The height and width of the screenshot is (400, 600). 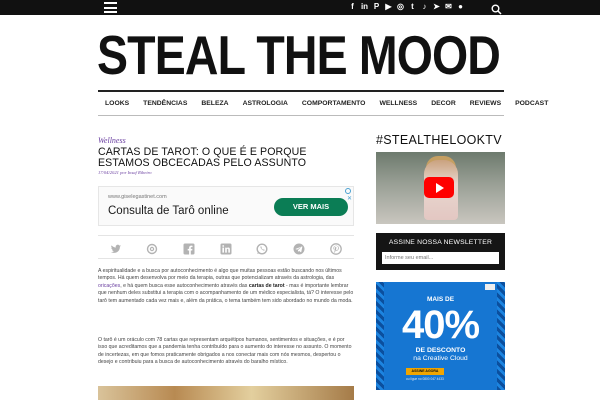 I want to click on tiktok-icon: ♪, so click(x=424, y=7).